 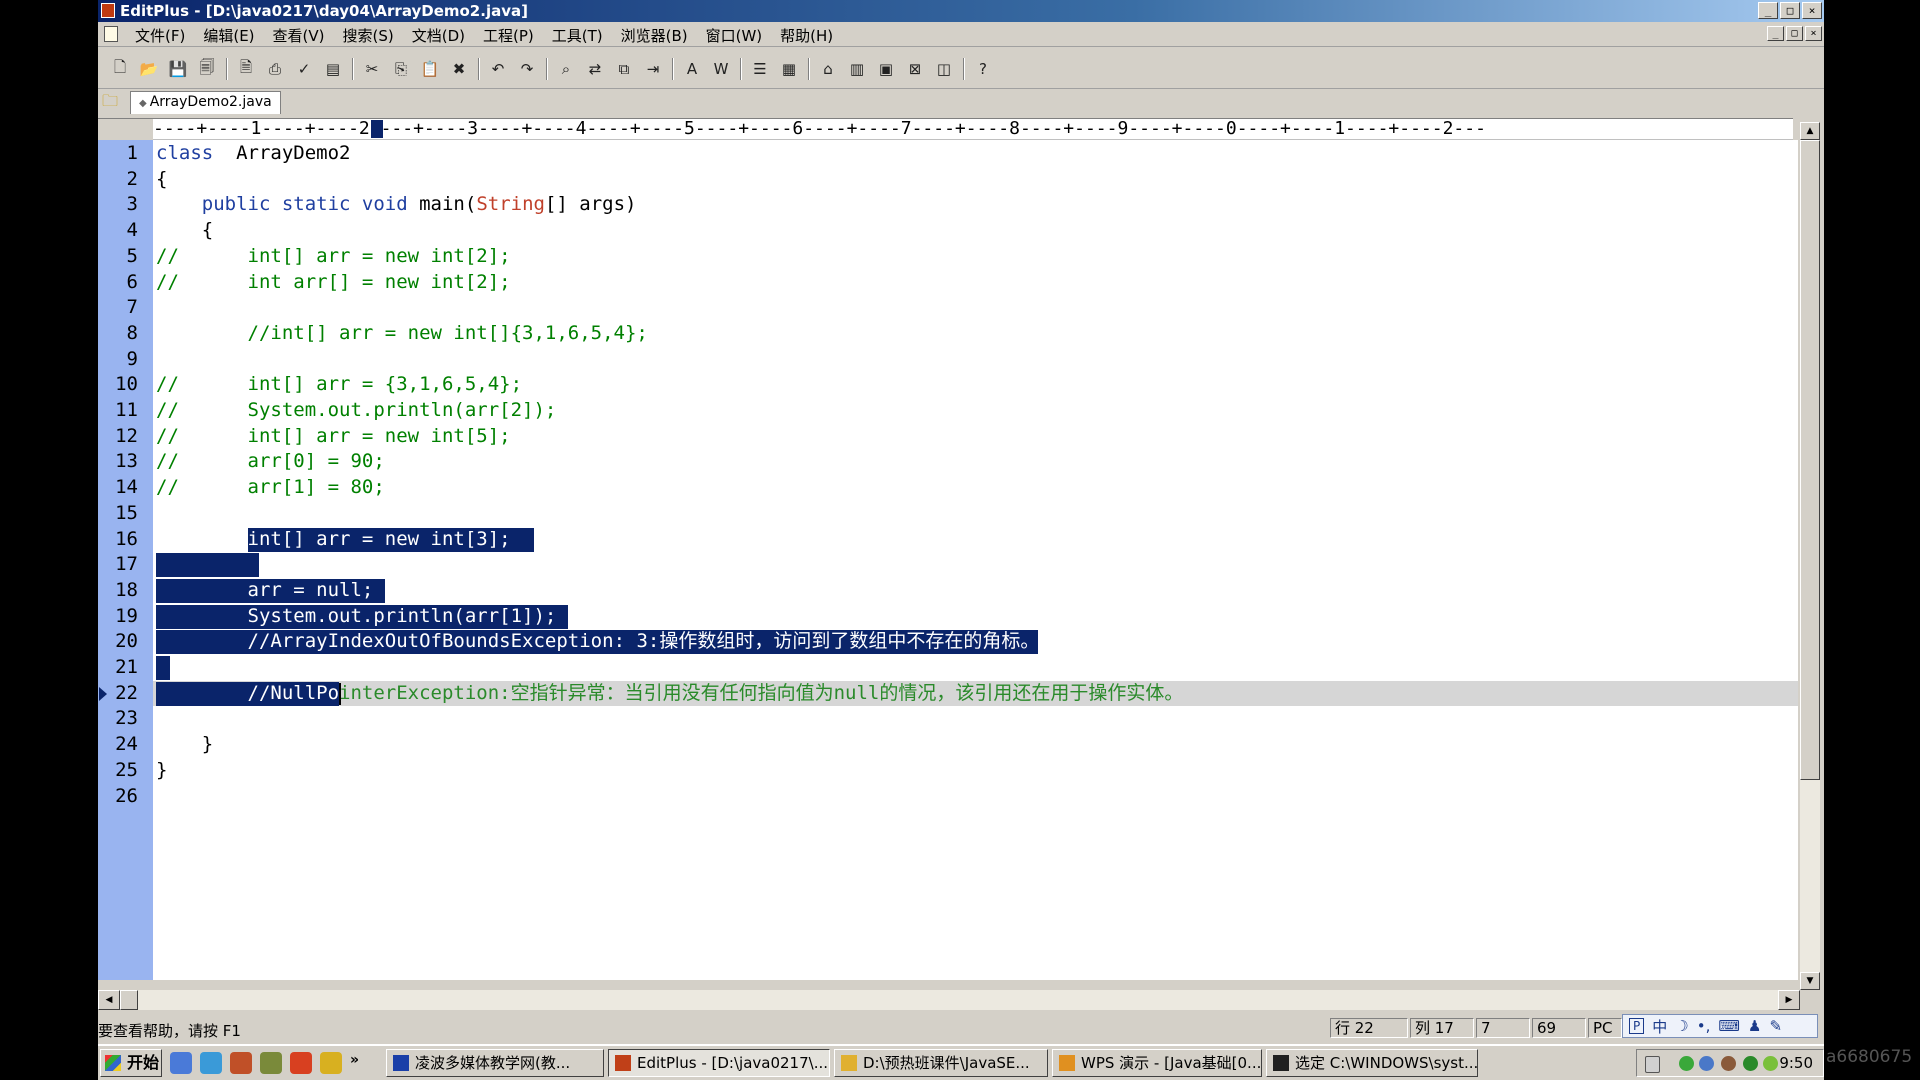 What do you see at coordinates (304, 69) in the screenshot?
I see `spellcheck-icon: ✓` at bounding box center [304, 69].